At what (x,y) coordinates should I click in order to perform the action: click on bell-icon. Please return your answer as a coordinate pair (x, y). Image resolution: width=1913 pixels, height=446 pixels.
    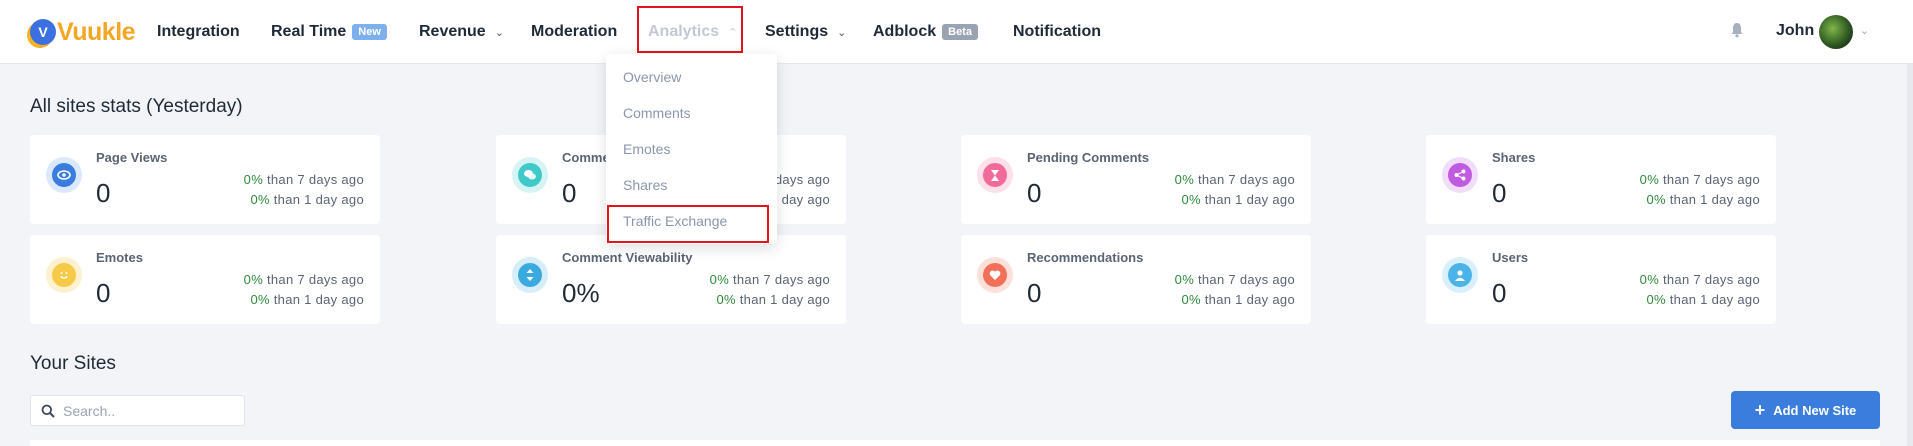
    Looking at the image, I should click on (1737, 30).